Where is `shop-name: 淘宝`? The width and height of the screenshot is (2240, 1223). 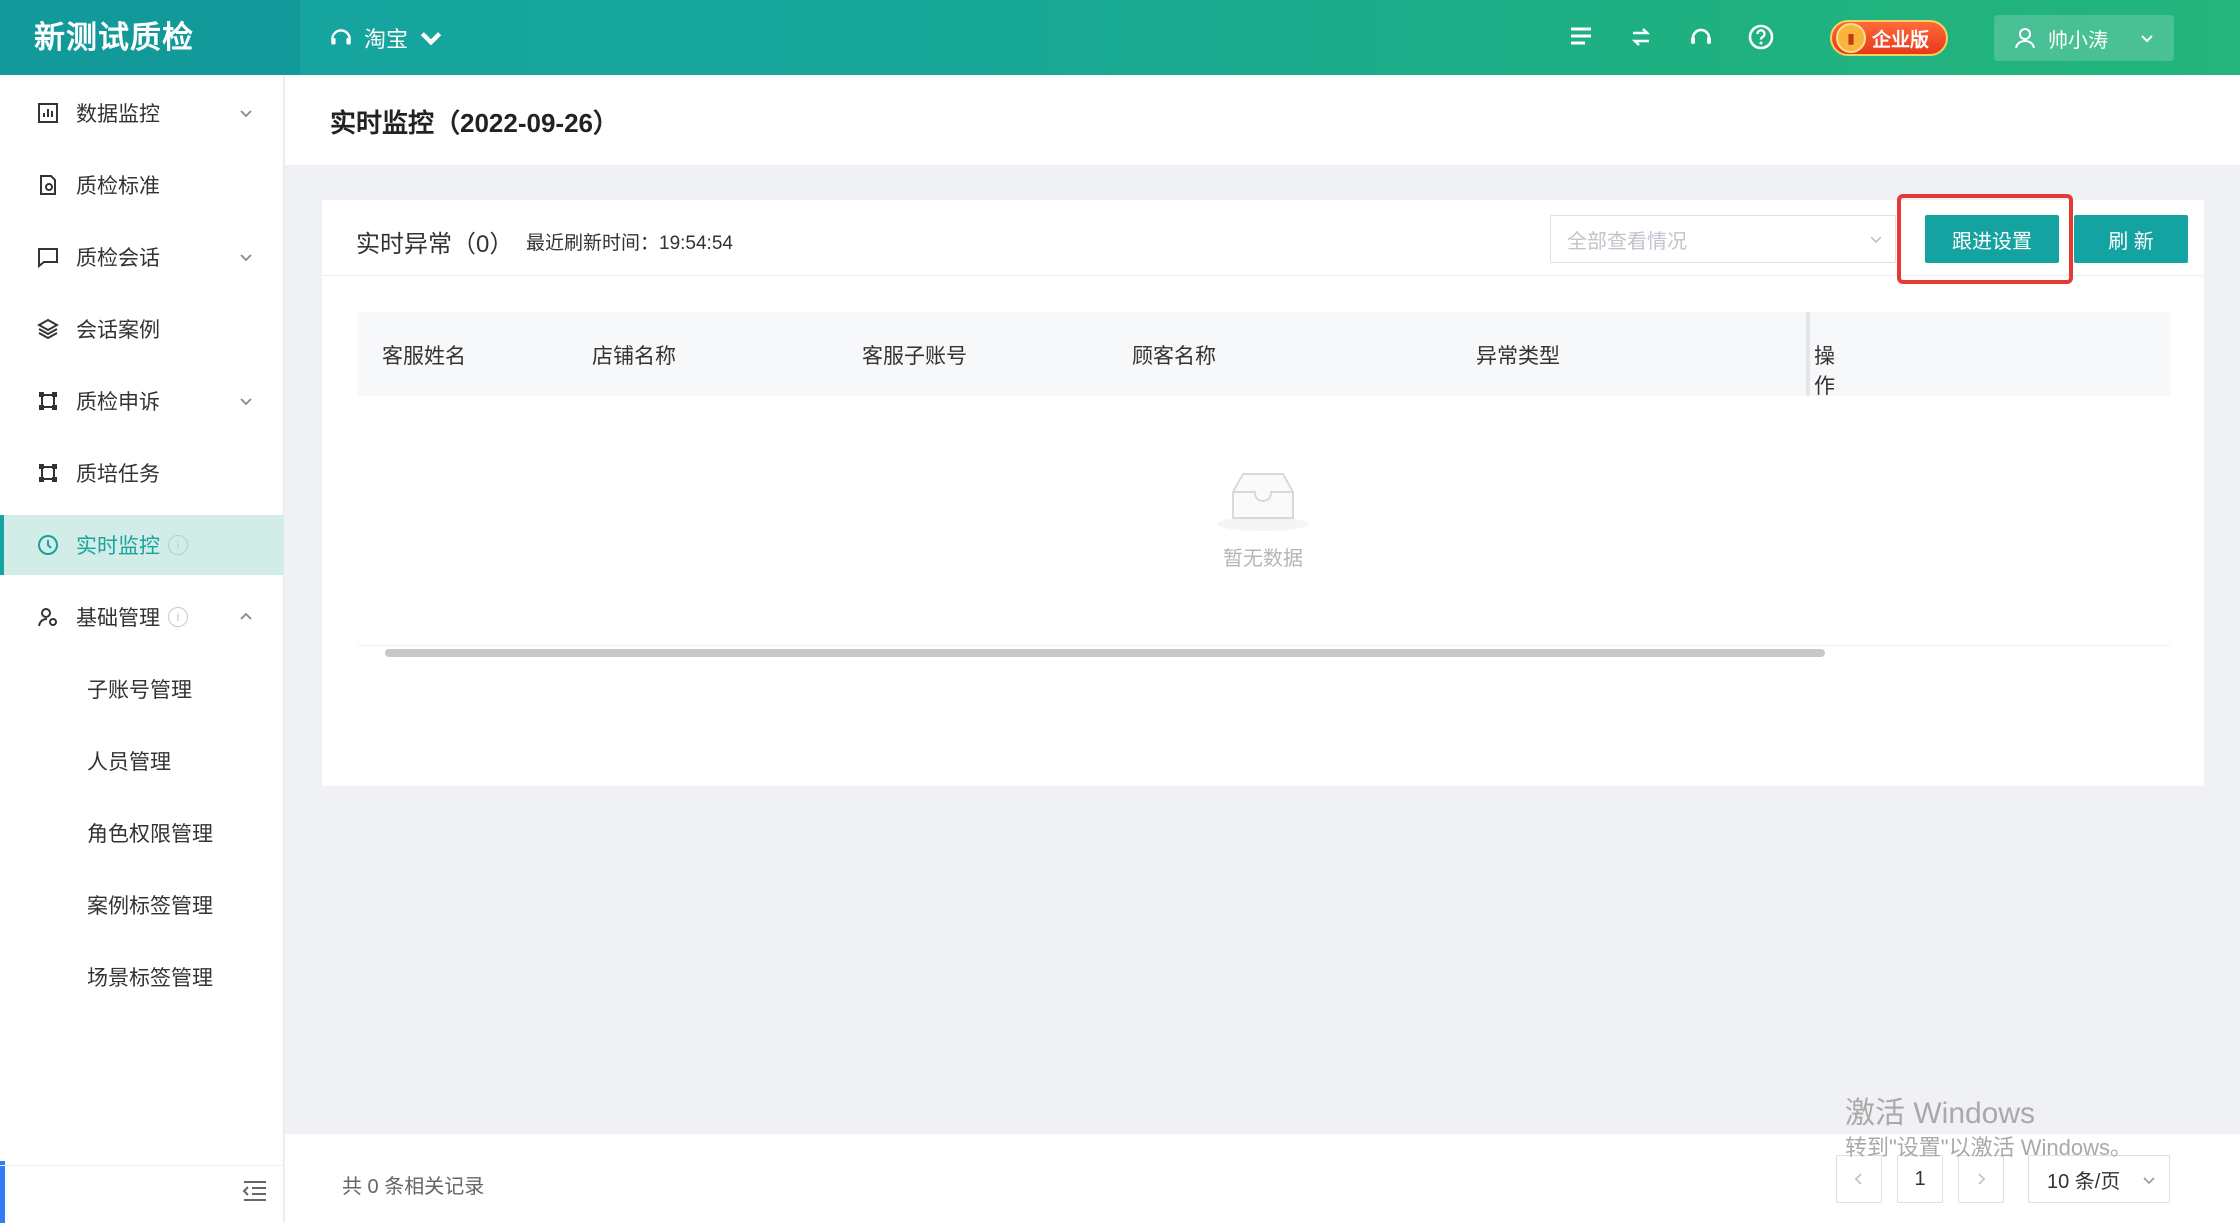 shop-name: 淘宝 is located at coordinates (386, 39).